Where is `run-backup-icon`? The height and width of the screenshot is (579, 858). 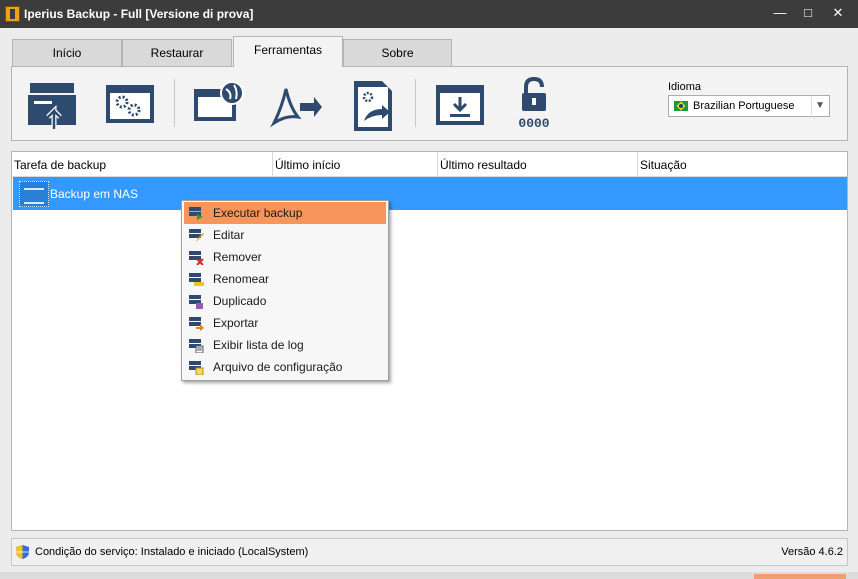 run-backup-icon is located at coordinates (196, 213).